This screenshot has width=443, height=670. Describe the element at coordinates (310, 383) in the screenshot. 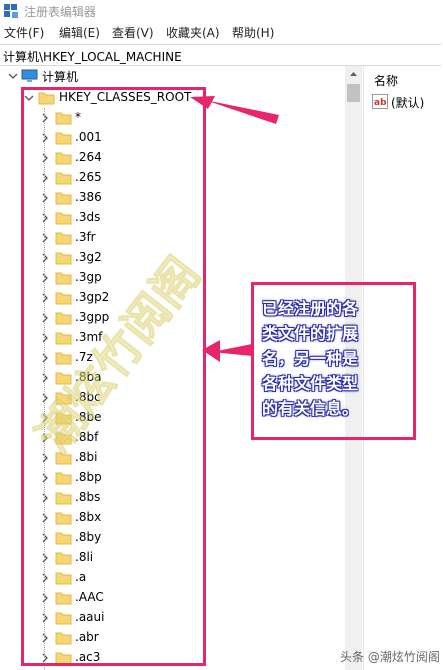

I see `callout-line: 各种文件类型` at that location.